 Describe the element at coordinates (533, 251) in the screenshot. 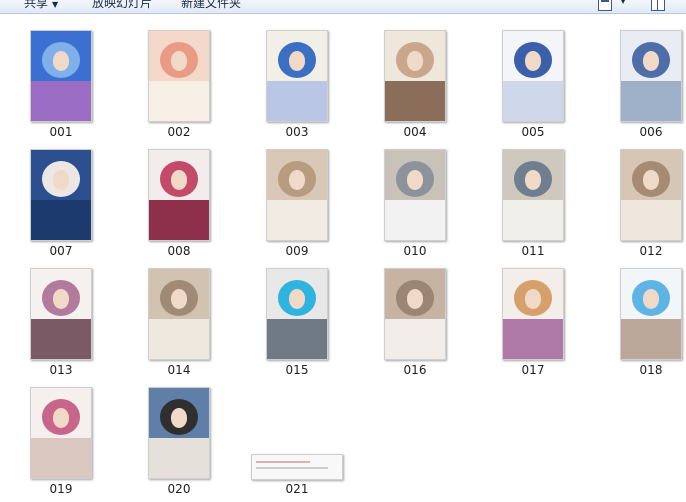

I see `file-name: 011` at that location.